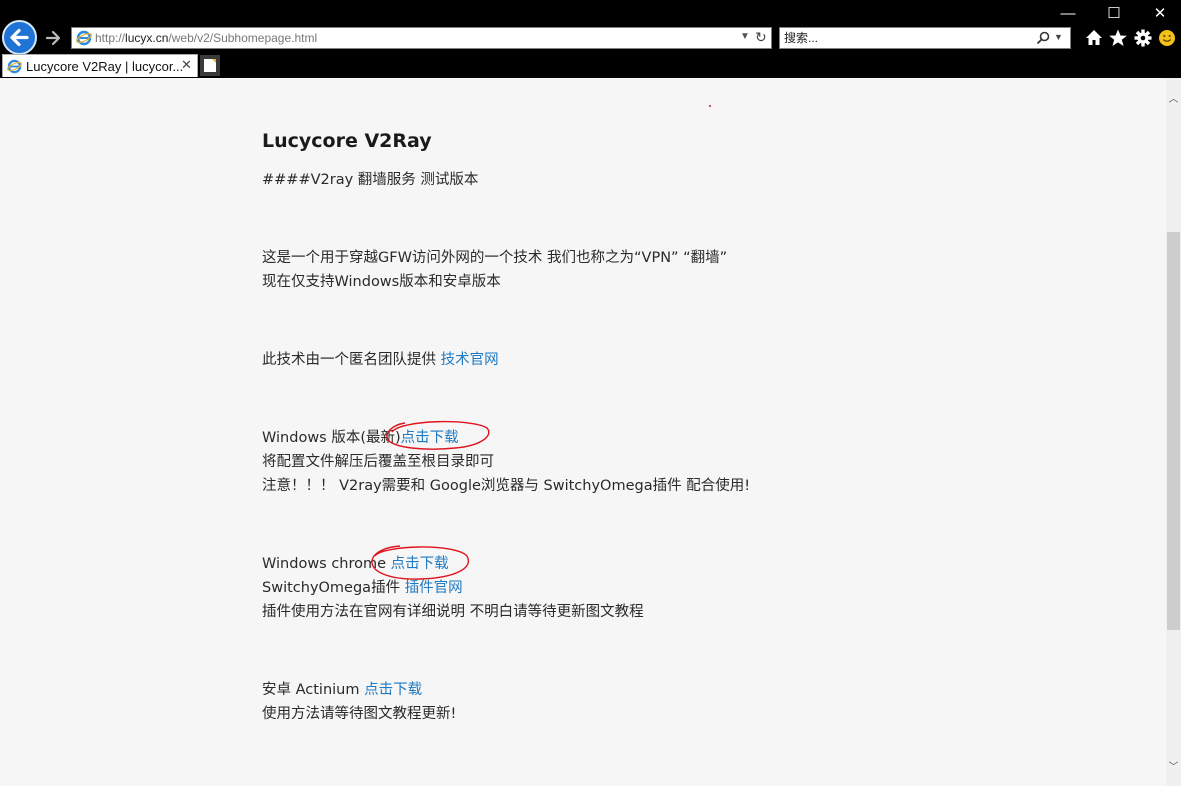 The height and width of the screenshot is (786, 1181). Describe the element at coordinates (1114, 14) in the screenshot. I see `maximize-button: ☐` at that location.